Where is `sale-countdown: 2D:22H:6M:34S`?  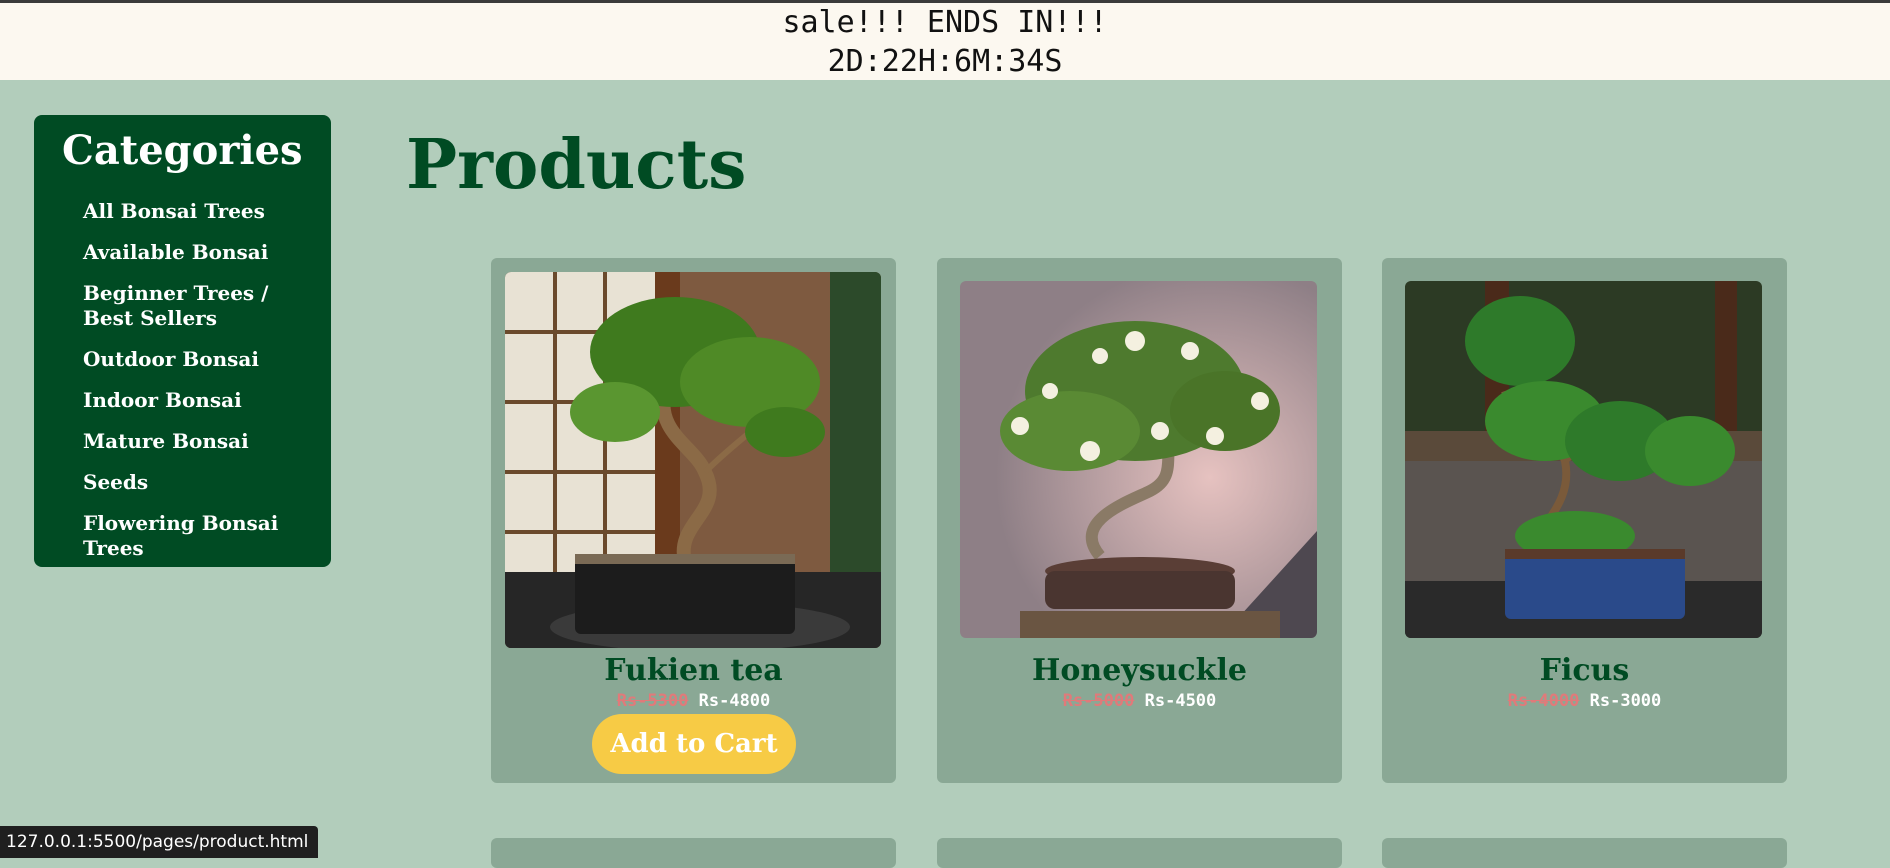
sale-countdown: 2D:22H:6M:34S is located at coordinates (945, 61).